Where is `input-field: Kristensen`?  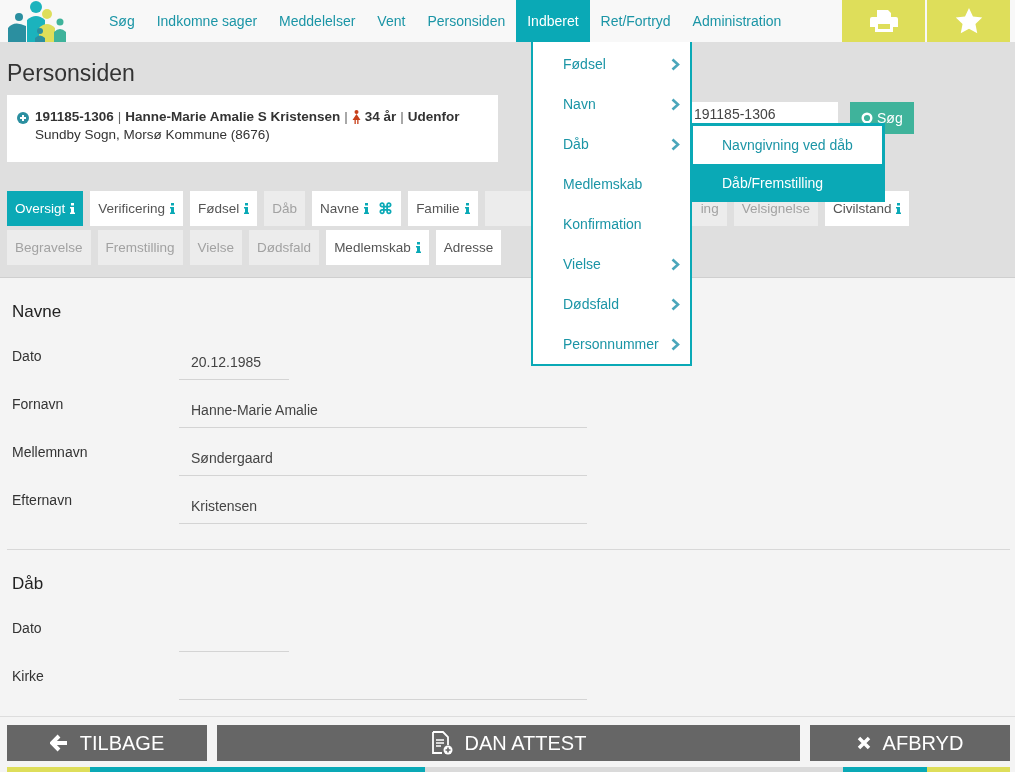
input-field: Kristensen is located at coordinates (383, 506).